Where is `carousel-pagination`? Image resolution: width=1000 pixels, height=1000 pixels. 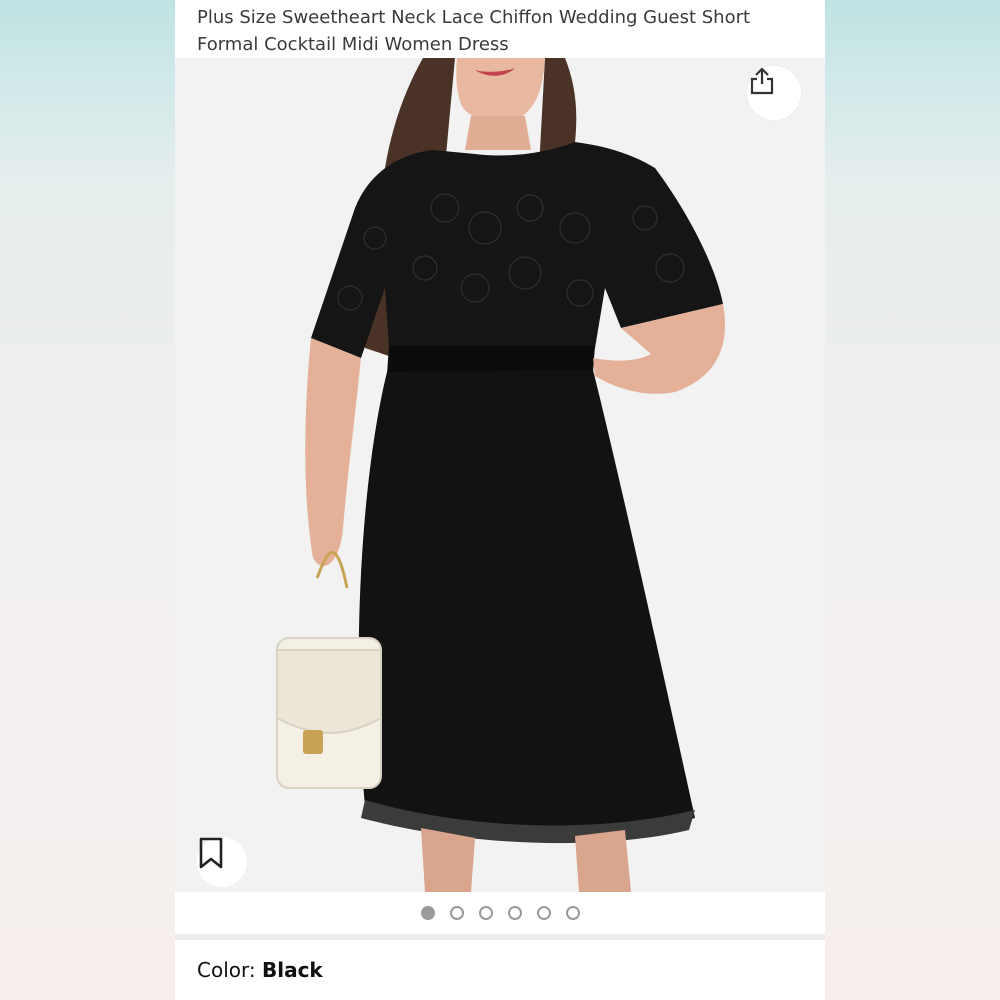
carousel-pagination is located at coordinates (500, 913).